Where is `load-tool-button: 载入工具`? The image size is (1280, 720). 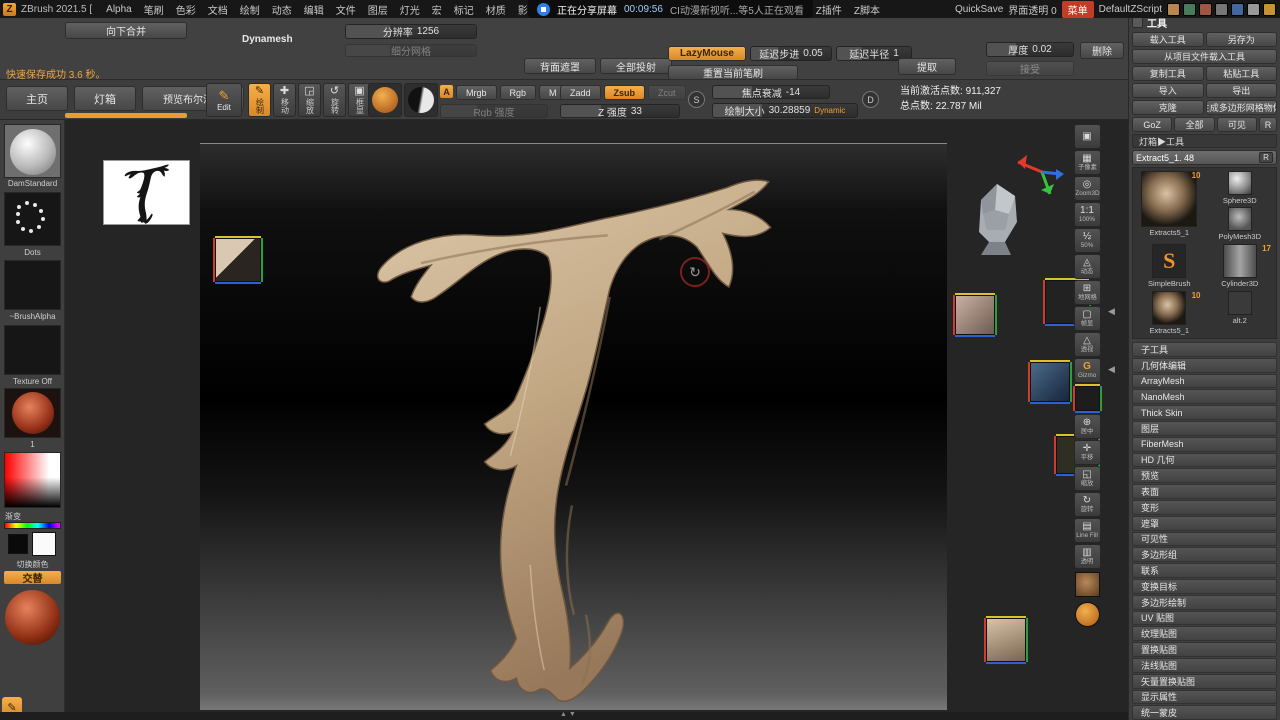
load-tool-button: 载入工具 is located at coordinates (1168, 39).